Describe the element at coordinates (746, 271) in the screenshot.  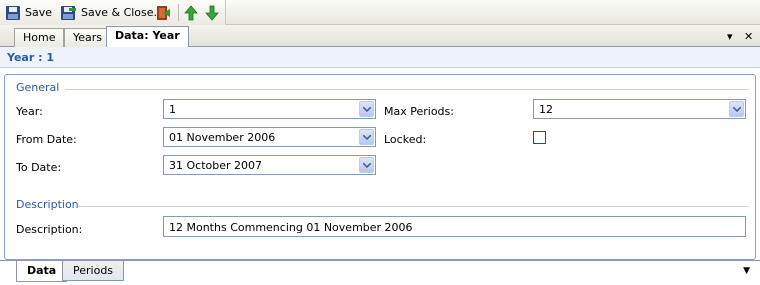
I see `chevron-down-icon: ▼` at that location.